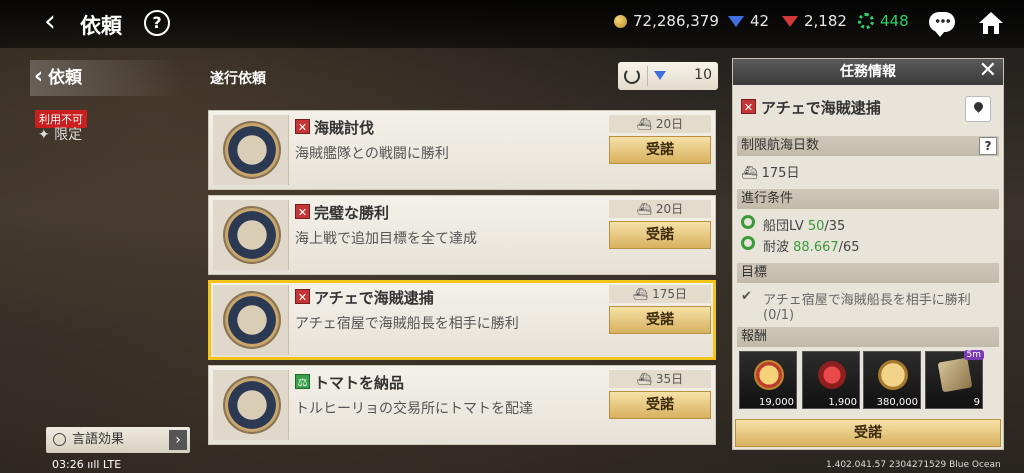 This screenshot has width=1024, height=473. I want to click on status-time: 03:26 ııll LTE, so click(86, 464).